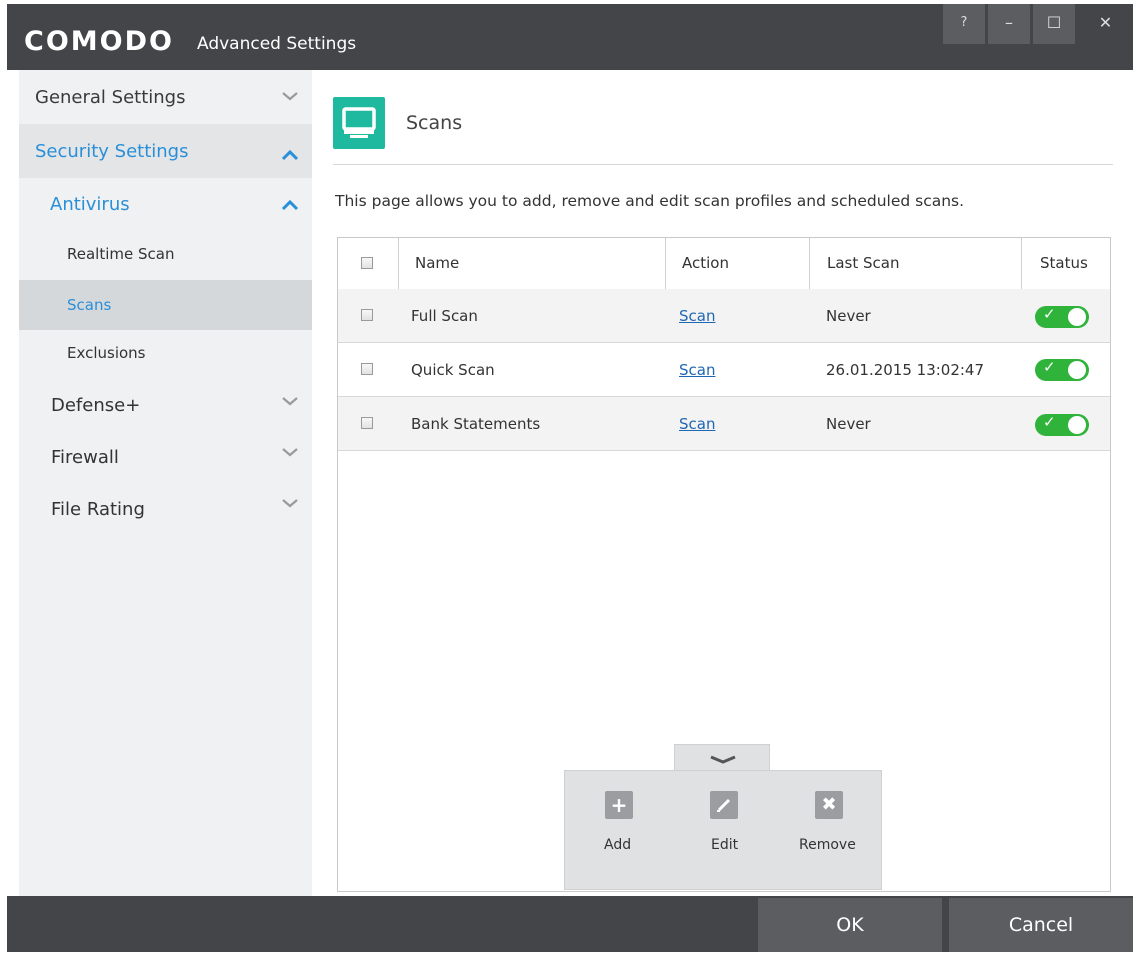 The width and height of the screenshot is (1133, 956). Describe the element at coordinates (724, 424) in the screenshot. I see `table-row: Bank Statements Scan Never ✓` at that location.